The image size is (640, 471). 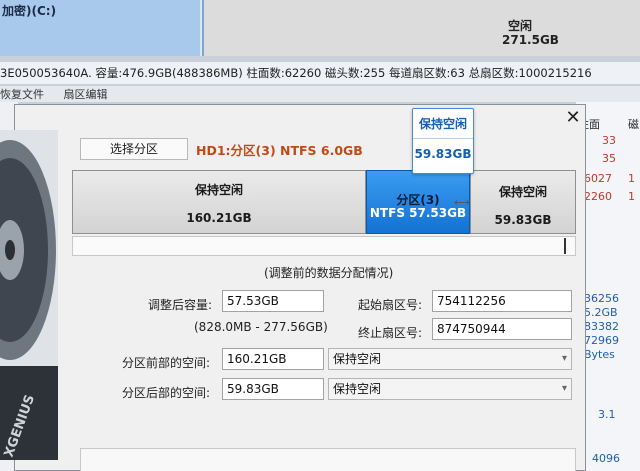 What do you see at coordinates (502, 329) in the screenshot?
I see `end-sector-input: 874750944` at bounding box center [502, 329].